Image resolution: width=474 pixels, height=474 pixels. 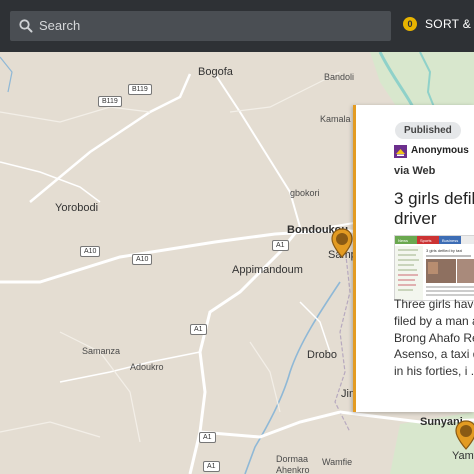 I want to click on report-title-line: driver, so click(x=415, y=218).